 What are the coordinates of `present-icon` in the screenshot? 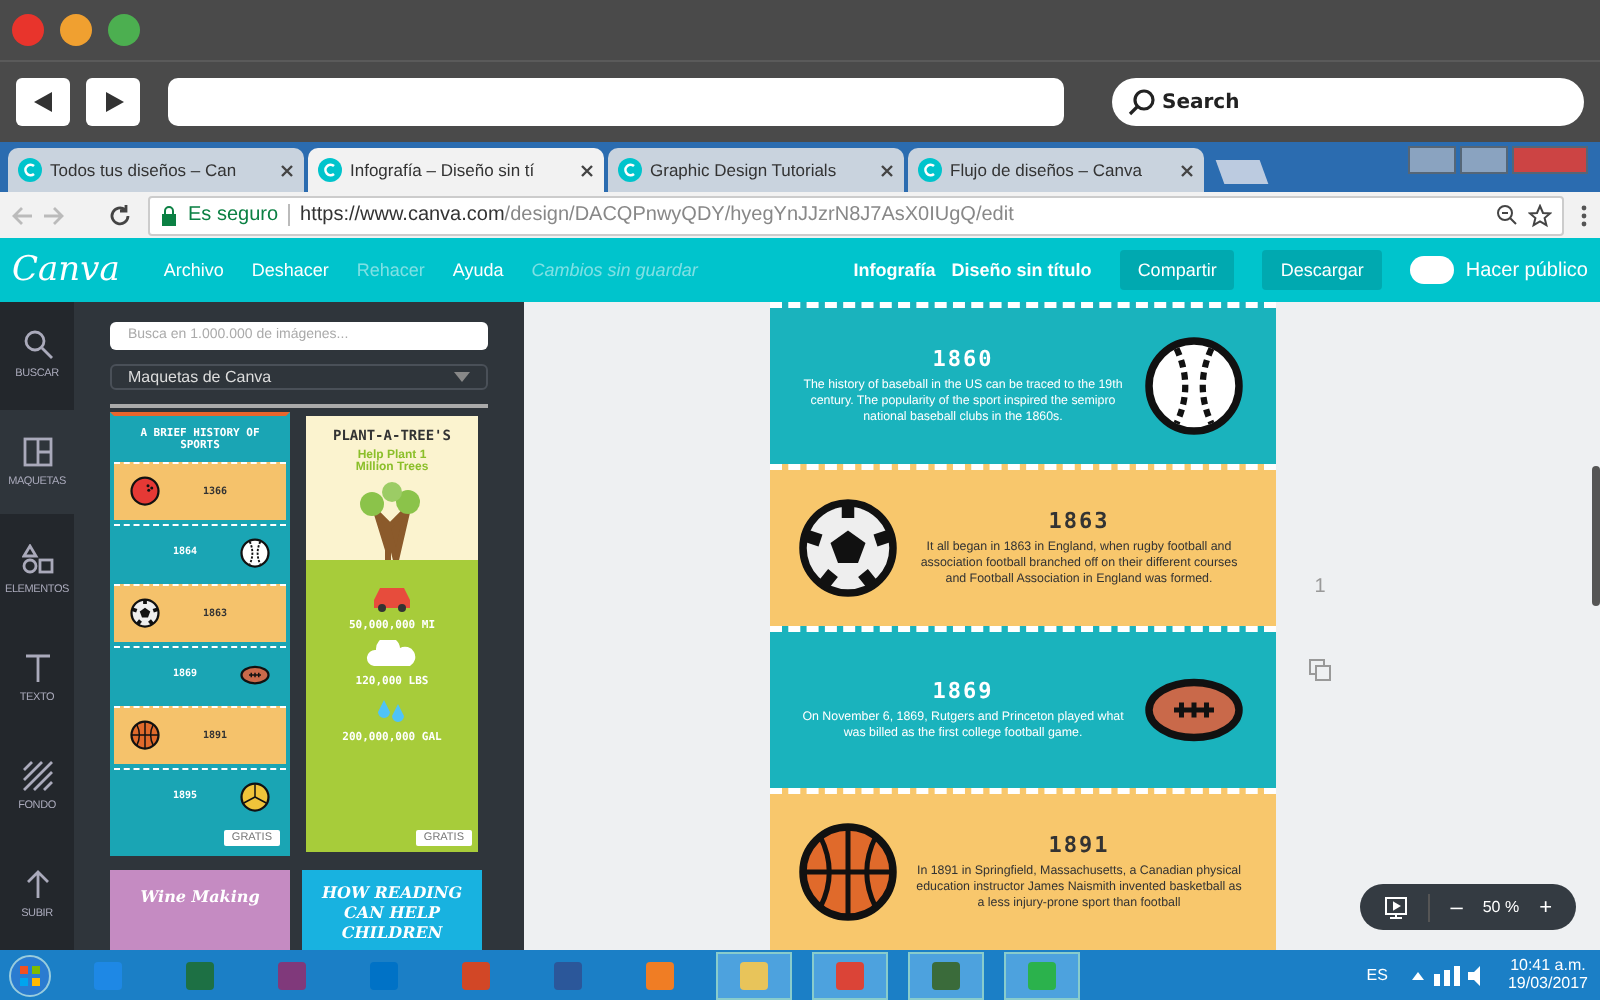 It's located at (1396, 907).